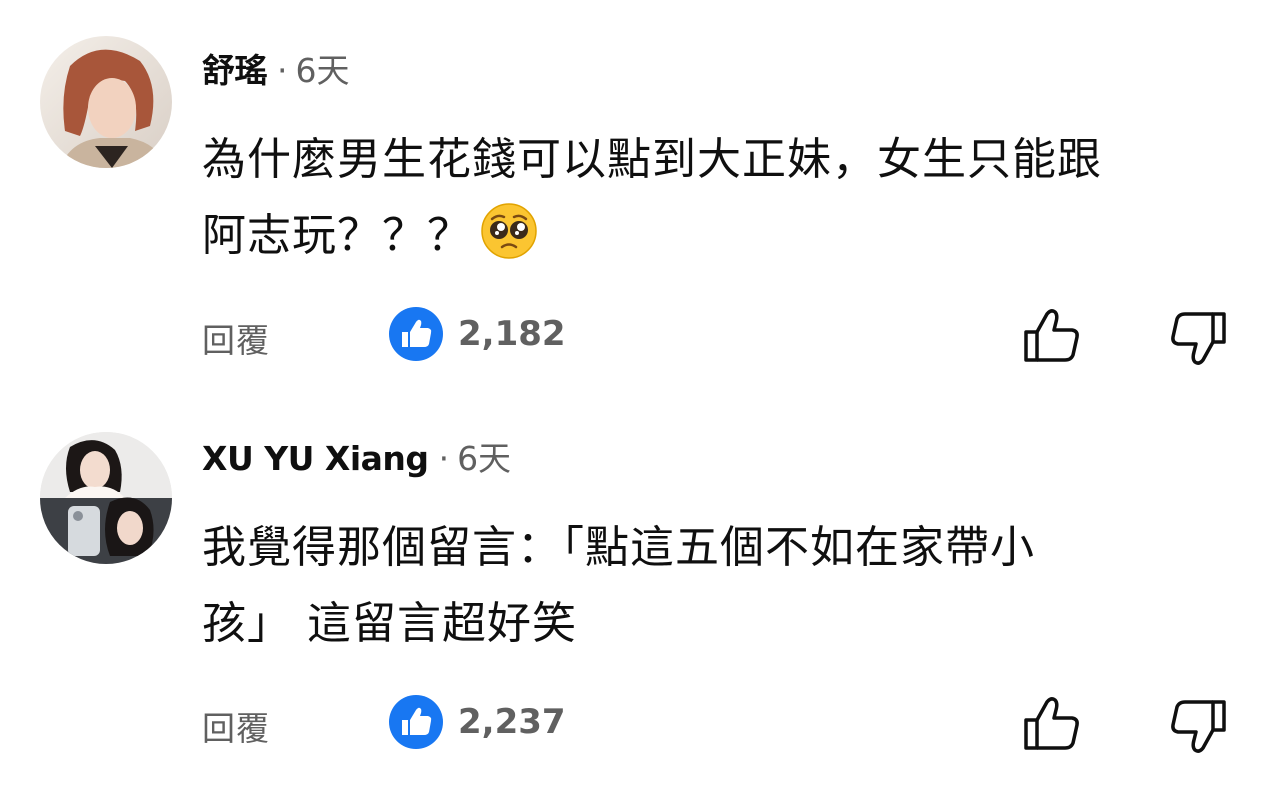 This screenshot has height=786, width=1280. Describe the element at coordinates (389, 623) in the screenshot. I see `comment-text-line: 孩」 這留言超好笑` at that location.